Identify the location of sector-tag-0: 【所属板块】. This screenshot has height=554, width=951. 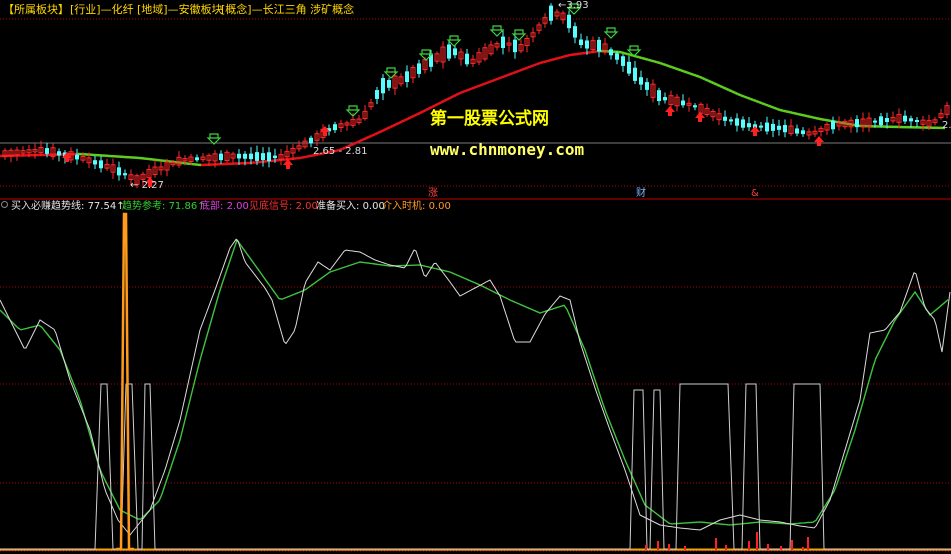
(36, 10).